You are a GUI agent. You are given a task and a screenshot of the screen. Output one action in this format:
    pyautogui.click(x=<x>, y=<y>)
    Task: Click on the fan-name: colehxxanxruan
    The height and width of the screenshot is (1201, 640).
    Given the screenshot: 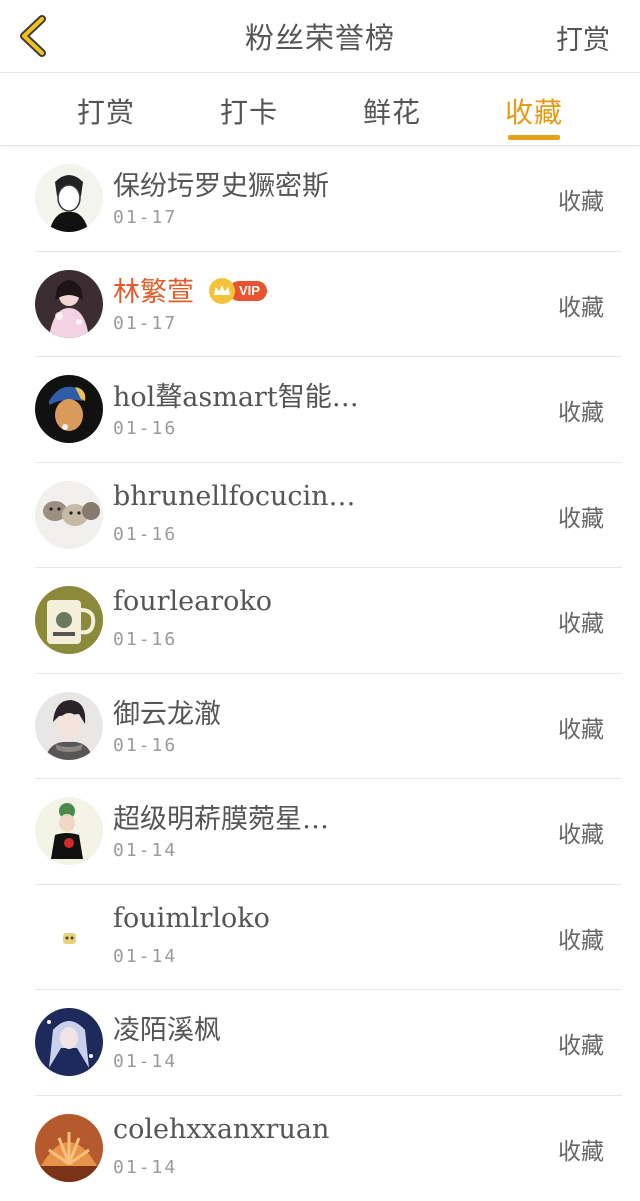 What is the action you would take?
    pyautogui.click(x=221, y=1129)
    